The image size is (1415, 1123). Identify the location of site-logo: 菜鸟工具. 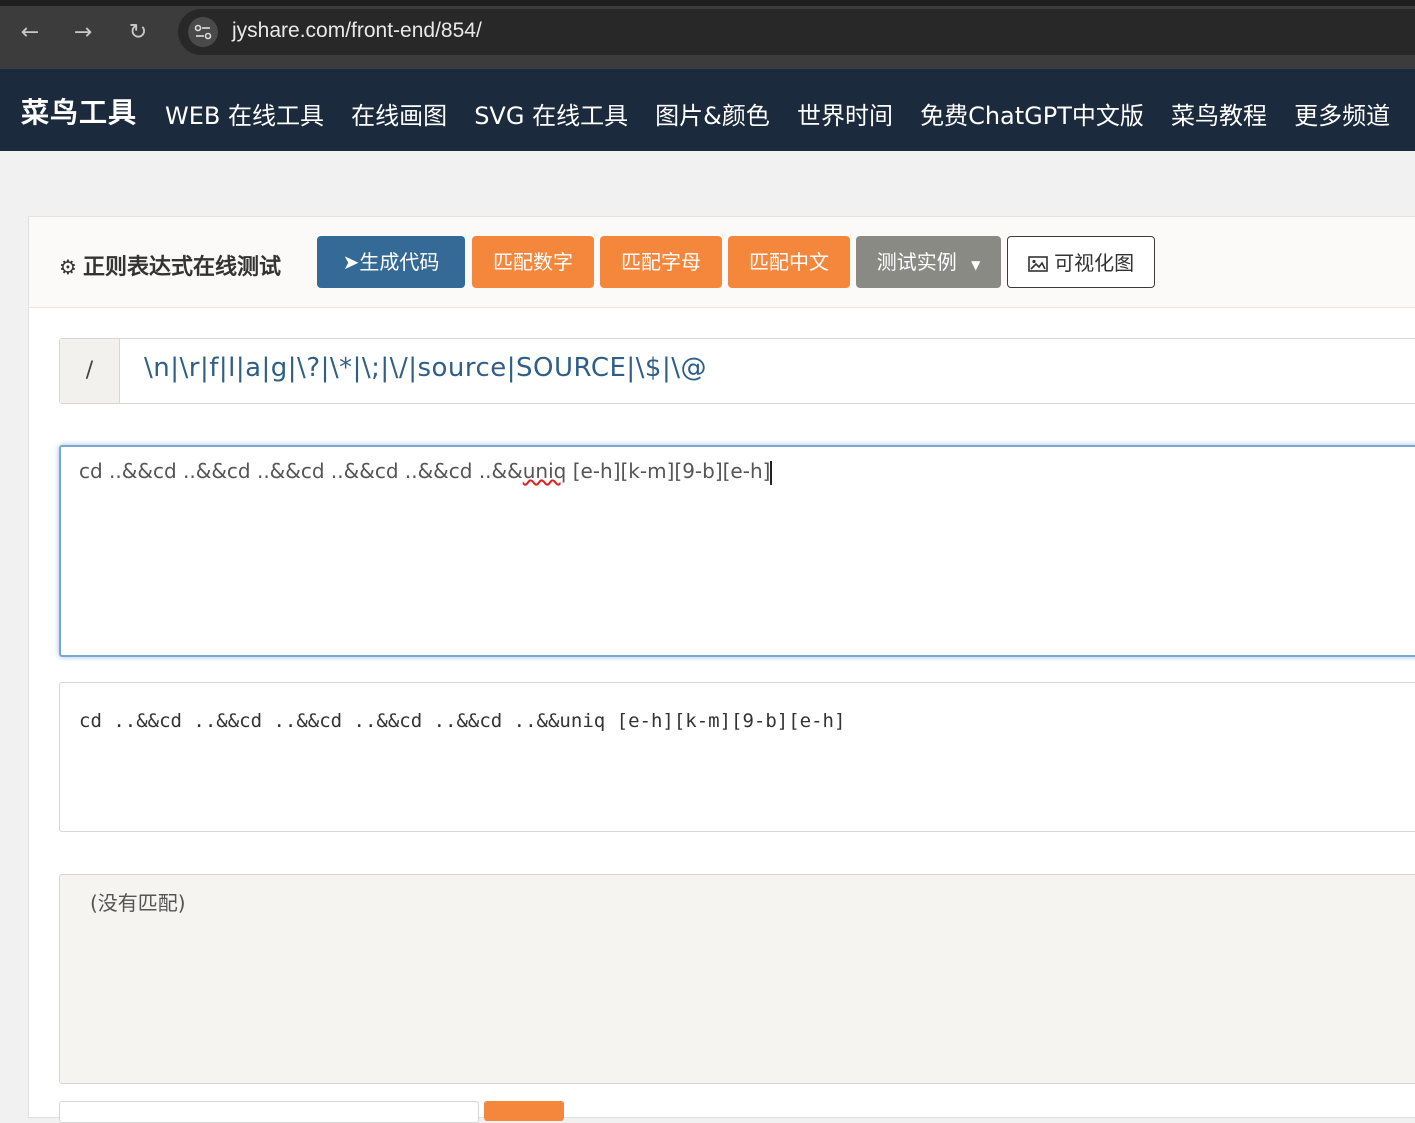
(79, 111).